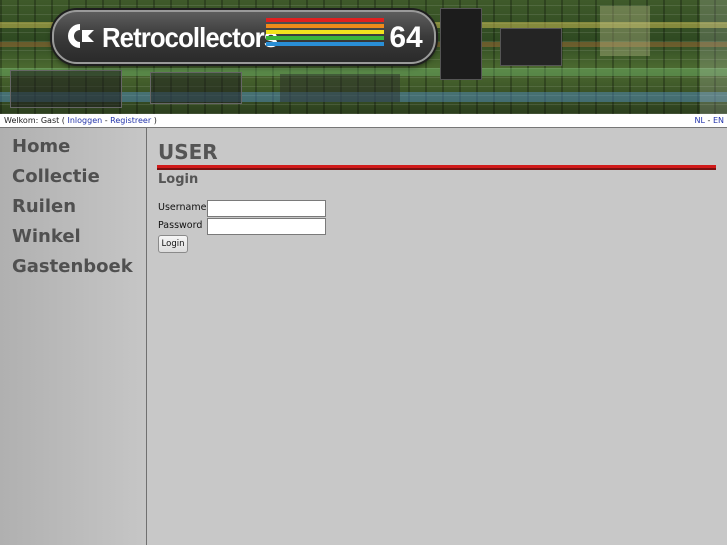 The width and height of the screenshot is (727, 545). What do you see at coordinates (190, 37) in the screenshot?
I see `logo-text: Retrocollectors` at bounding box center [190, 37].